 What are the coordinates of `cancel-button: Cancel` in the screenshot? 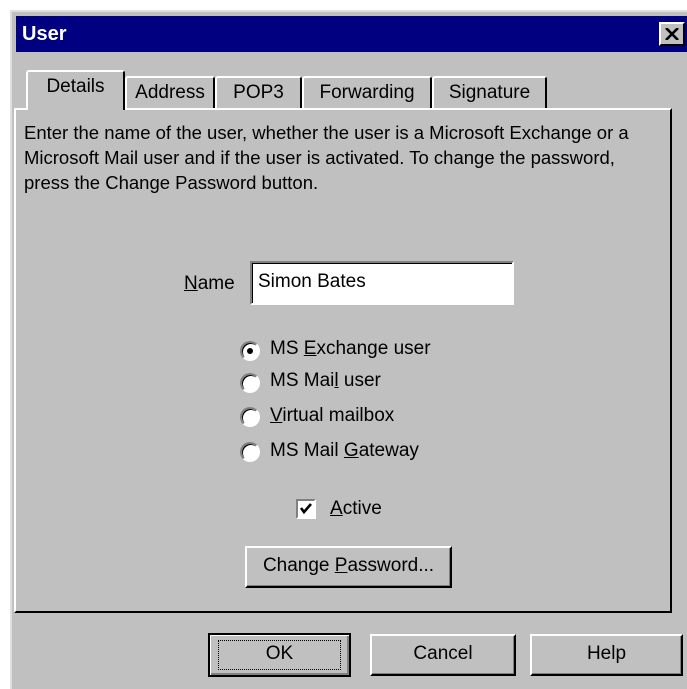 It's located at (443, 655).